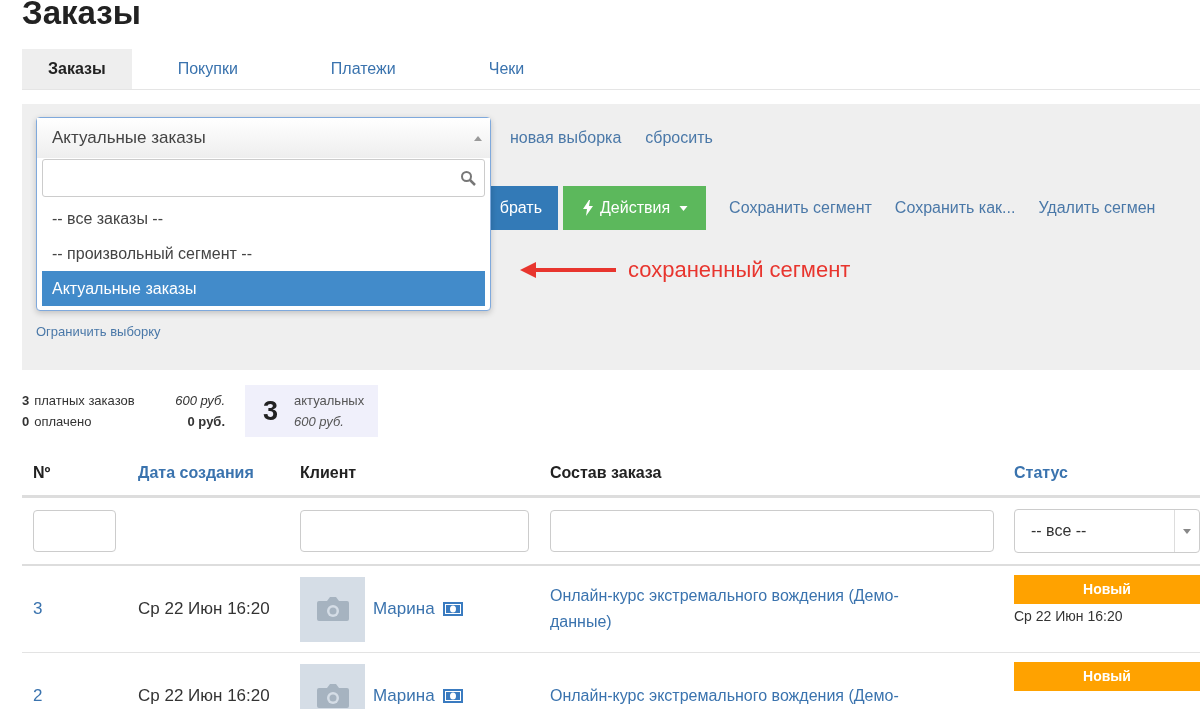 This screenshot has height=709, width=1200. I want to click on search-icon, so click(468, 178).